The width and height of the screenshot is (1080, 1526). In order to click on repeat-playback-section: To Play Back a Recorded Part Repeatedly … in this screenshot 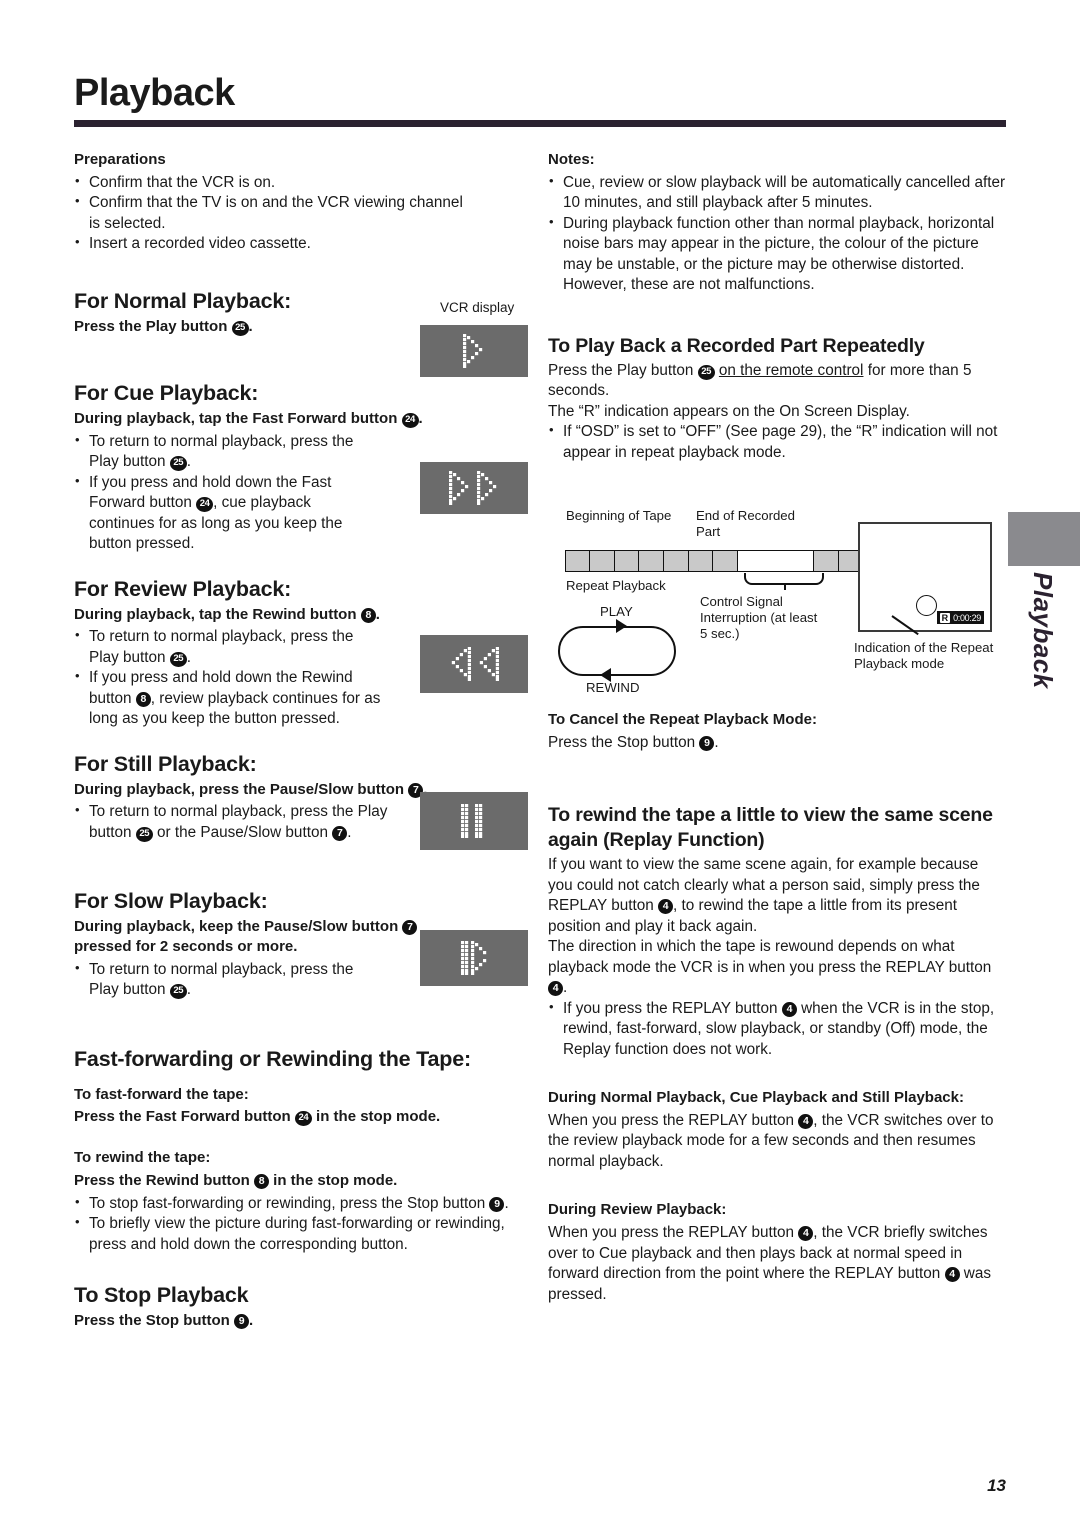, I will do `click(777, 398)`.